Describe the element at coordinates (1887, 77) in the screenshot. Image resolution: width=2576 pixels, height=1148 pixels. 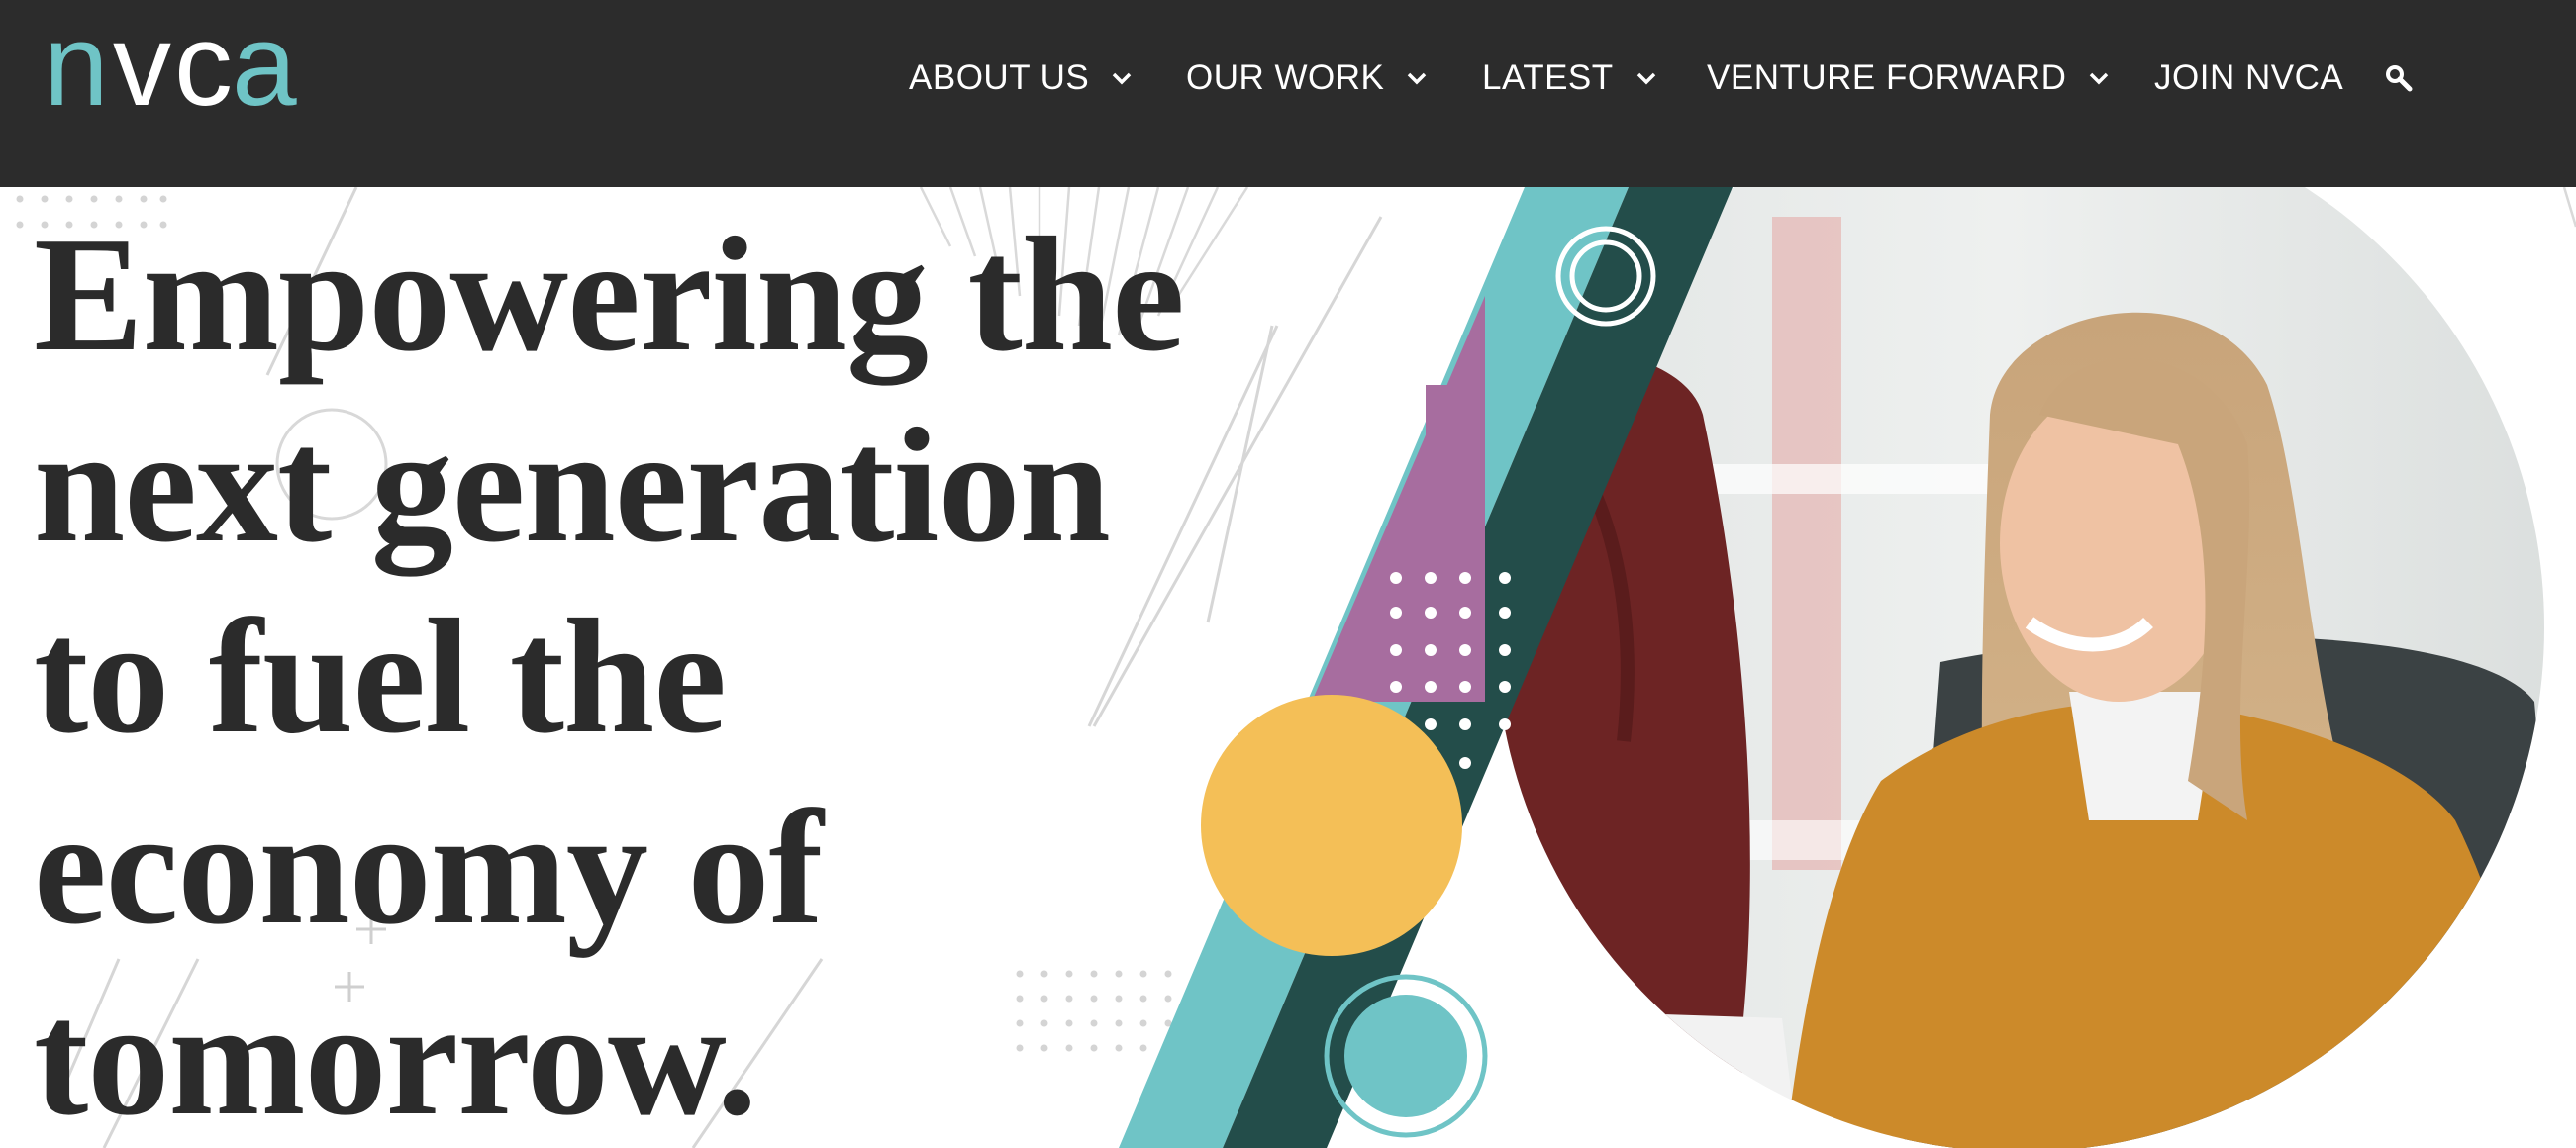
I see `nav-venture-forward-label: VENTURE FORWARD` at that location.